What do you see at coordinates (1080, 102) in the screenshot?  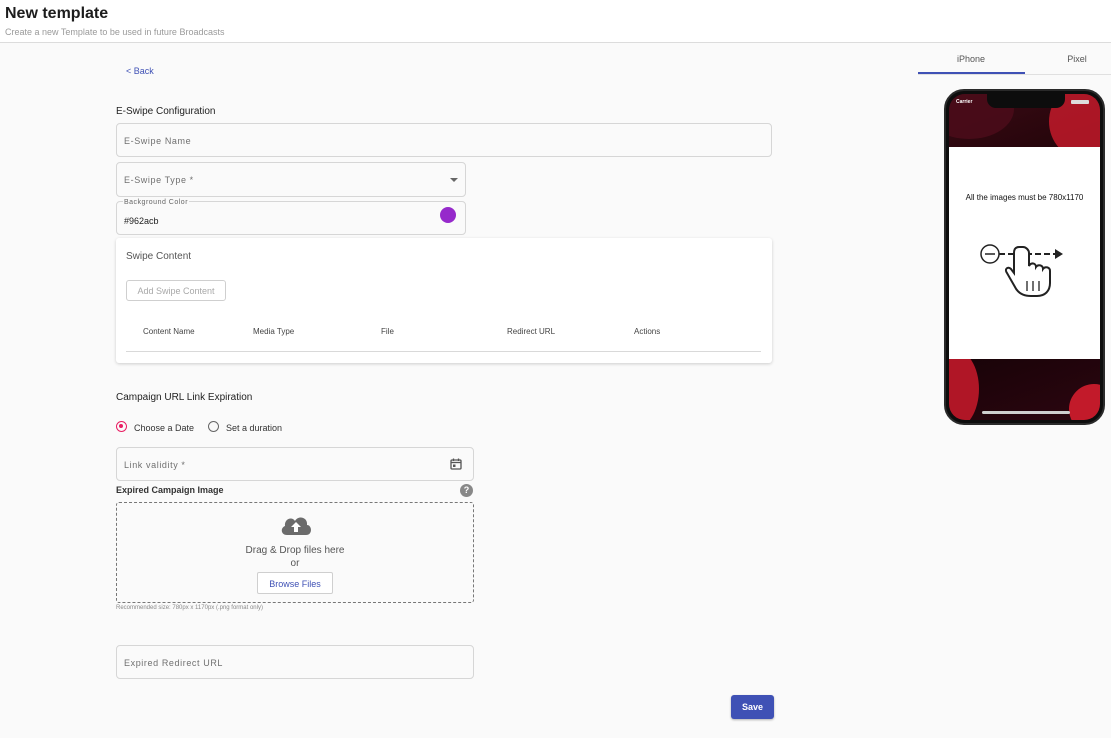 I see `status-icons` at bounding box center [1080, 102].